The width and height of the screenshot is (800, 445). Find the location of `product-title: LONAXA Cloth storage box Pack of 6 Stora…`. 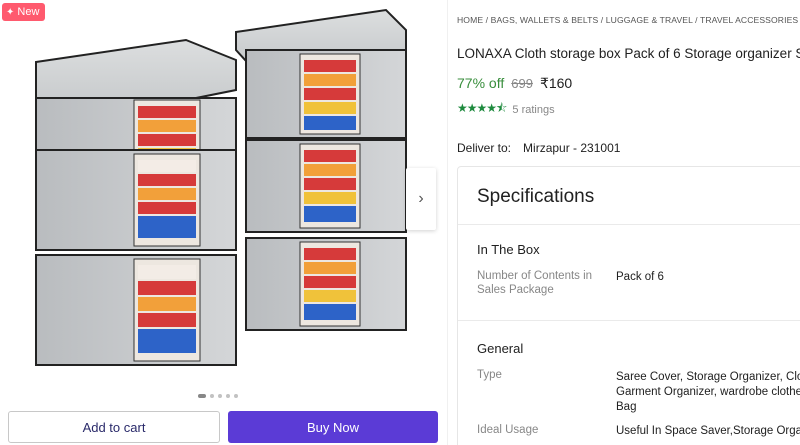

product-title: LONAXA Cloth storage box Pack of 6 Stora… is located at coordinates (628, 53).